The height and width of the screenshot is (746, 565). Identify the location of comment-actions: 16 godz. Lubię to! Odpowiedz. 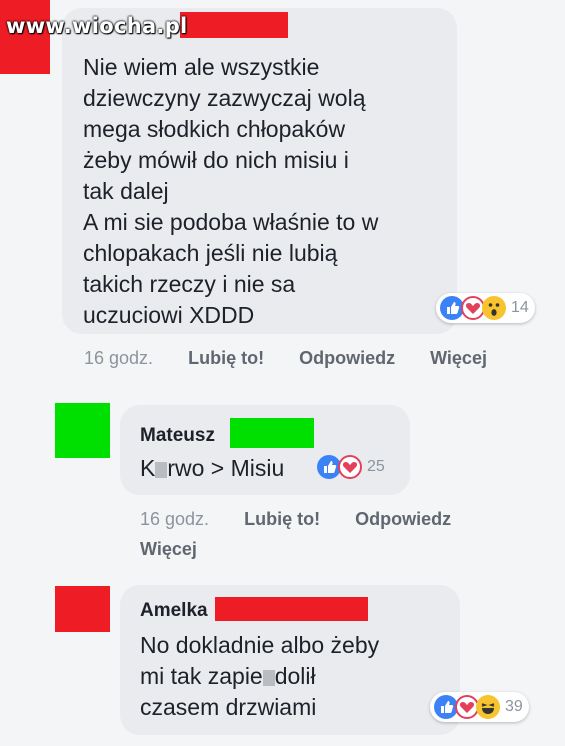
(295, 519).